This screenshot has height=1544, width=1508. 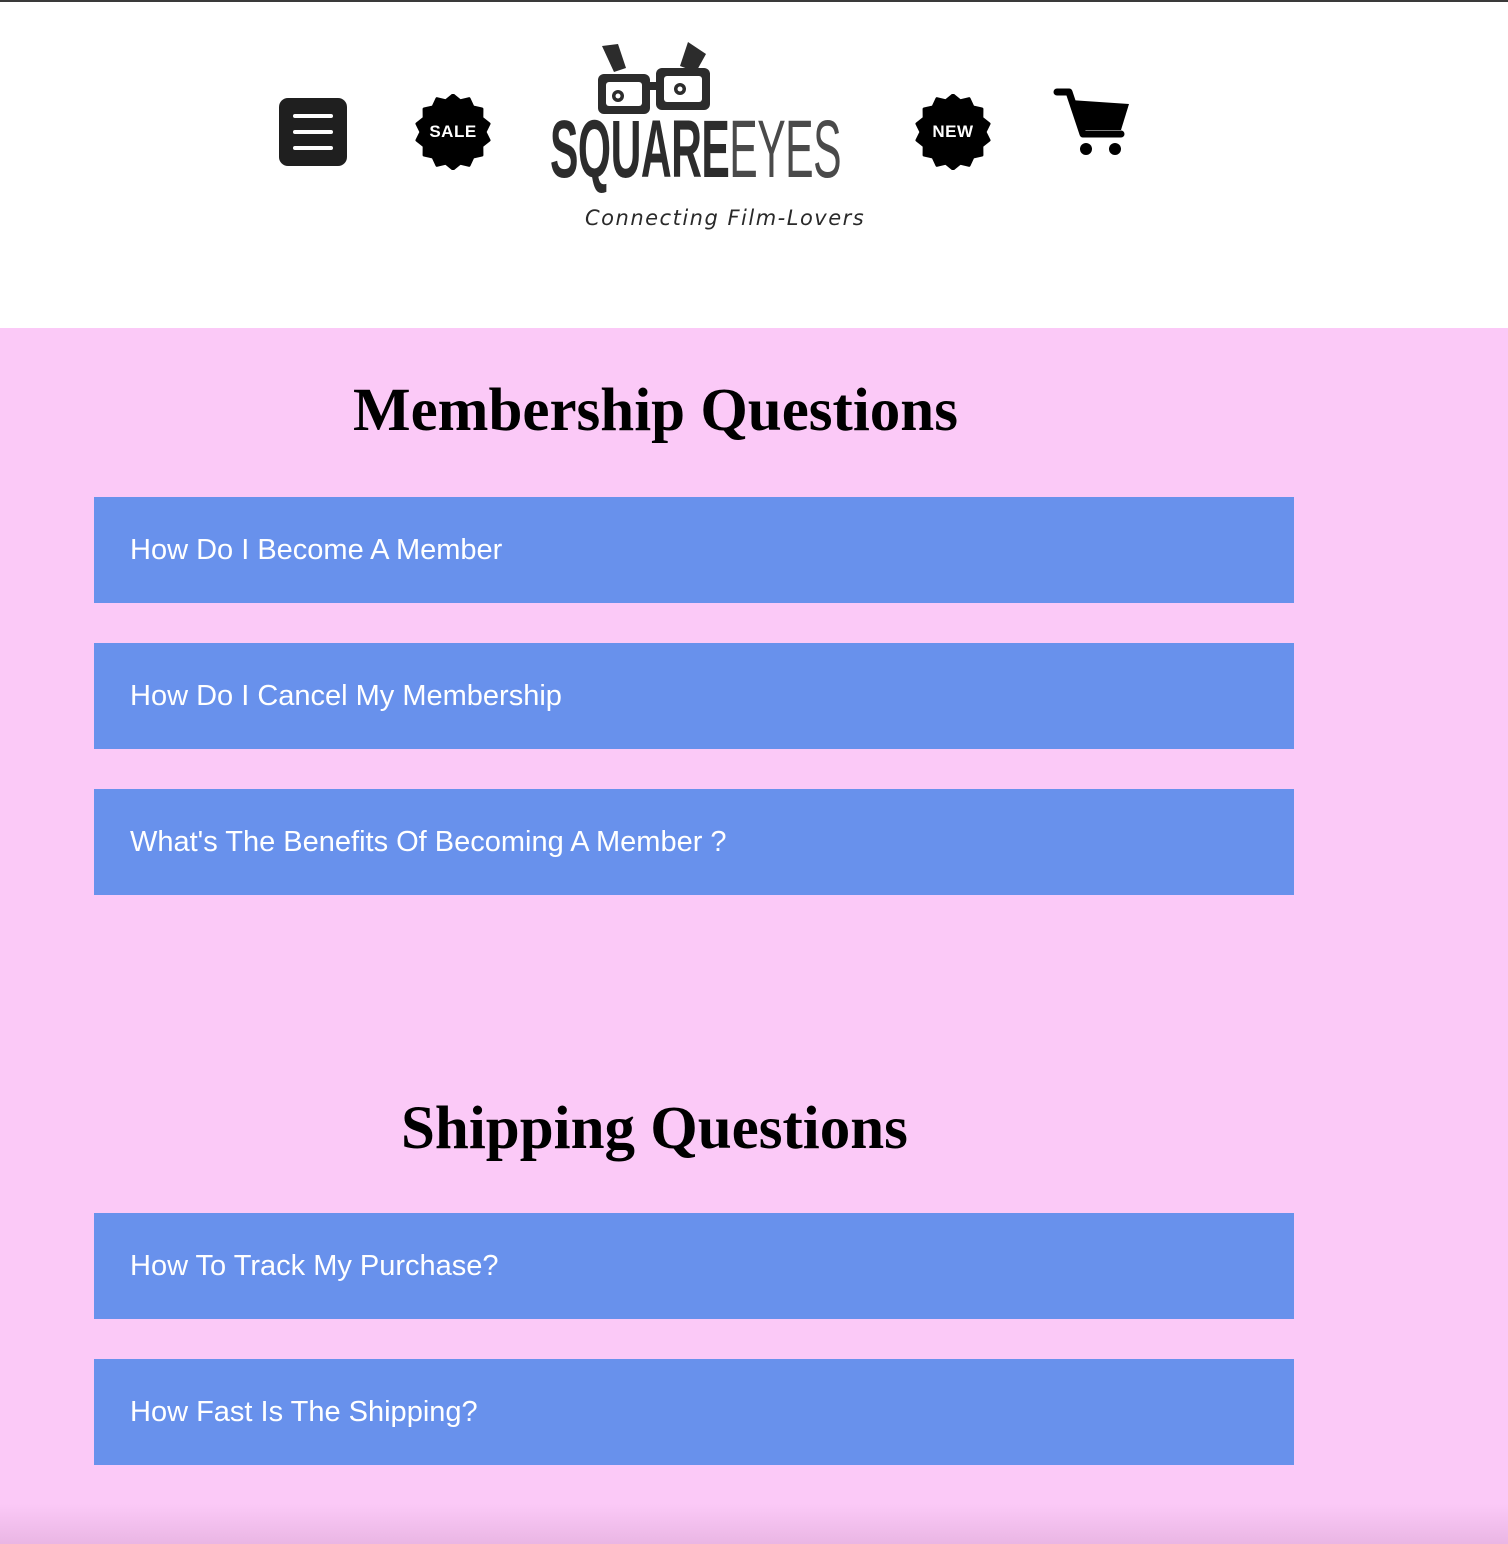 I want to click on sale-badge-link: SALE, so click(x=453, y=132).